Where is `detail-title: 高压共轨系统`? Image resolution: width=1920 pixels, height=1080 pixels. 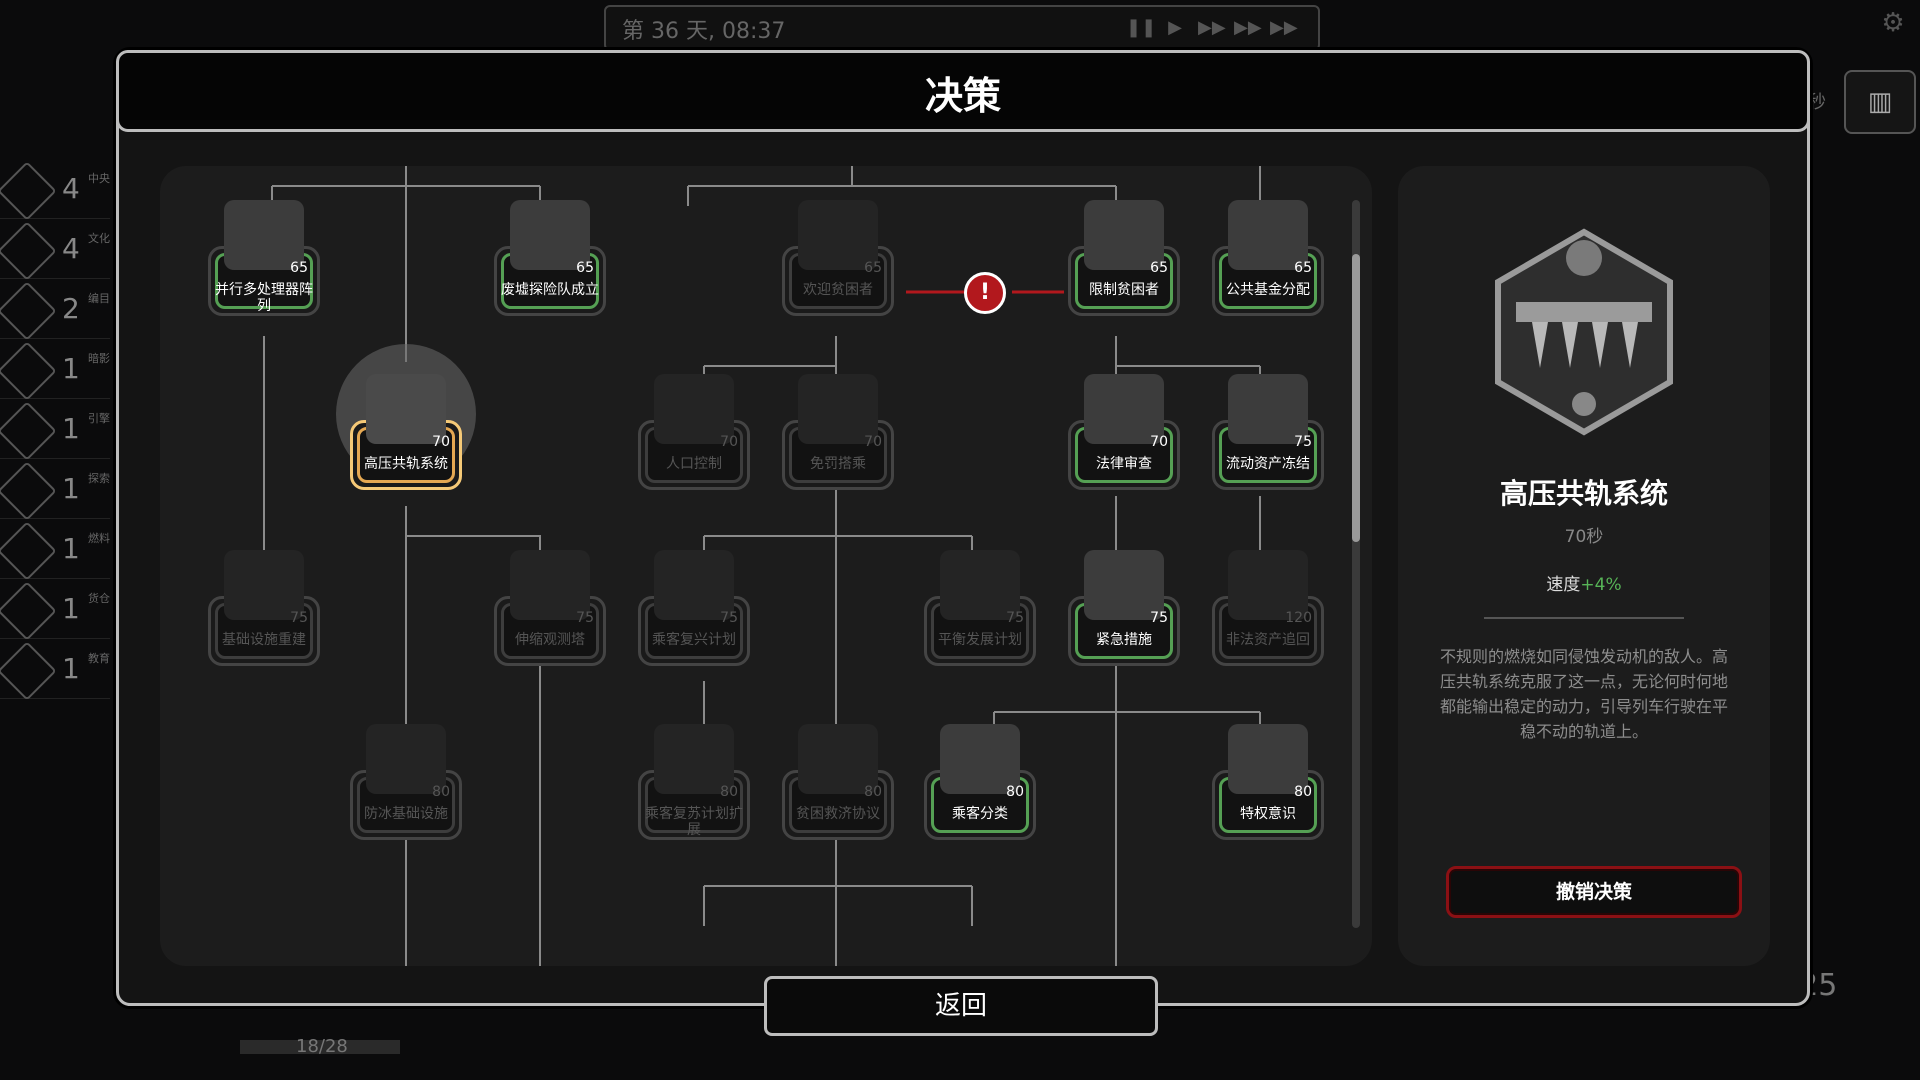 detail-title: 高压共轨系统 is located at coordinates (1583, 493).